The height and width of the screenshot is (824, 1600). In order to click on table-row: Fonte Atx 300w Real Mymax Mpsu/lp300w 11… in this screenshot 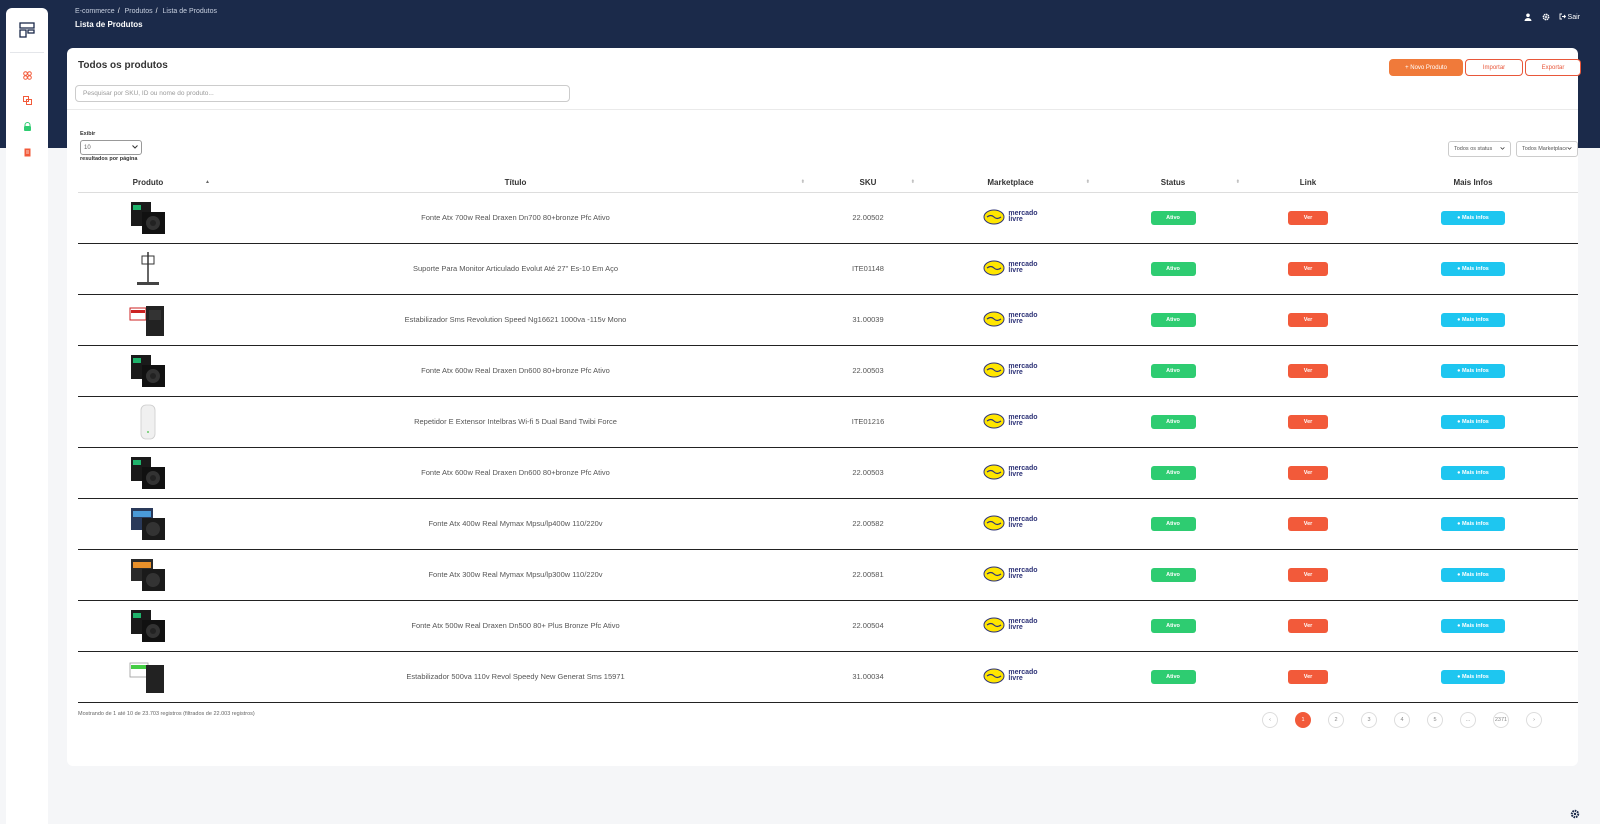, I will do `click(828, 575)`.